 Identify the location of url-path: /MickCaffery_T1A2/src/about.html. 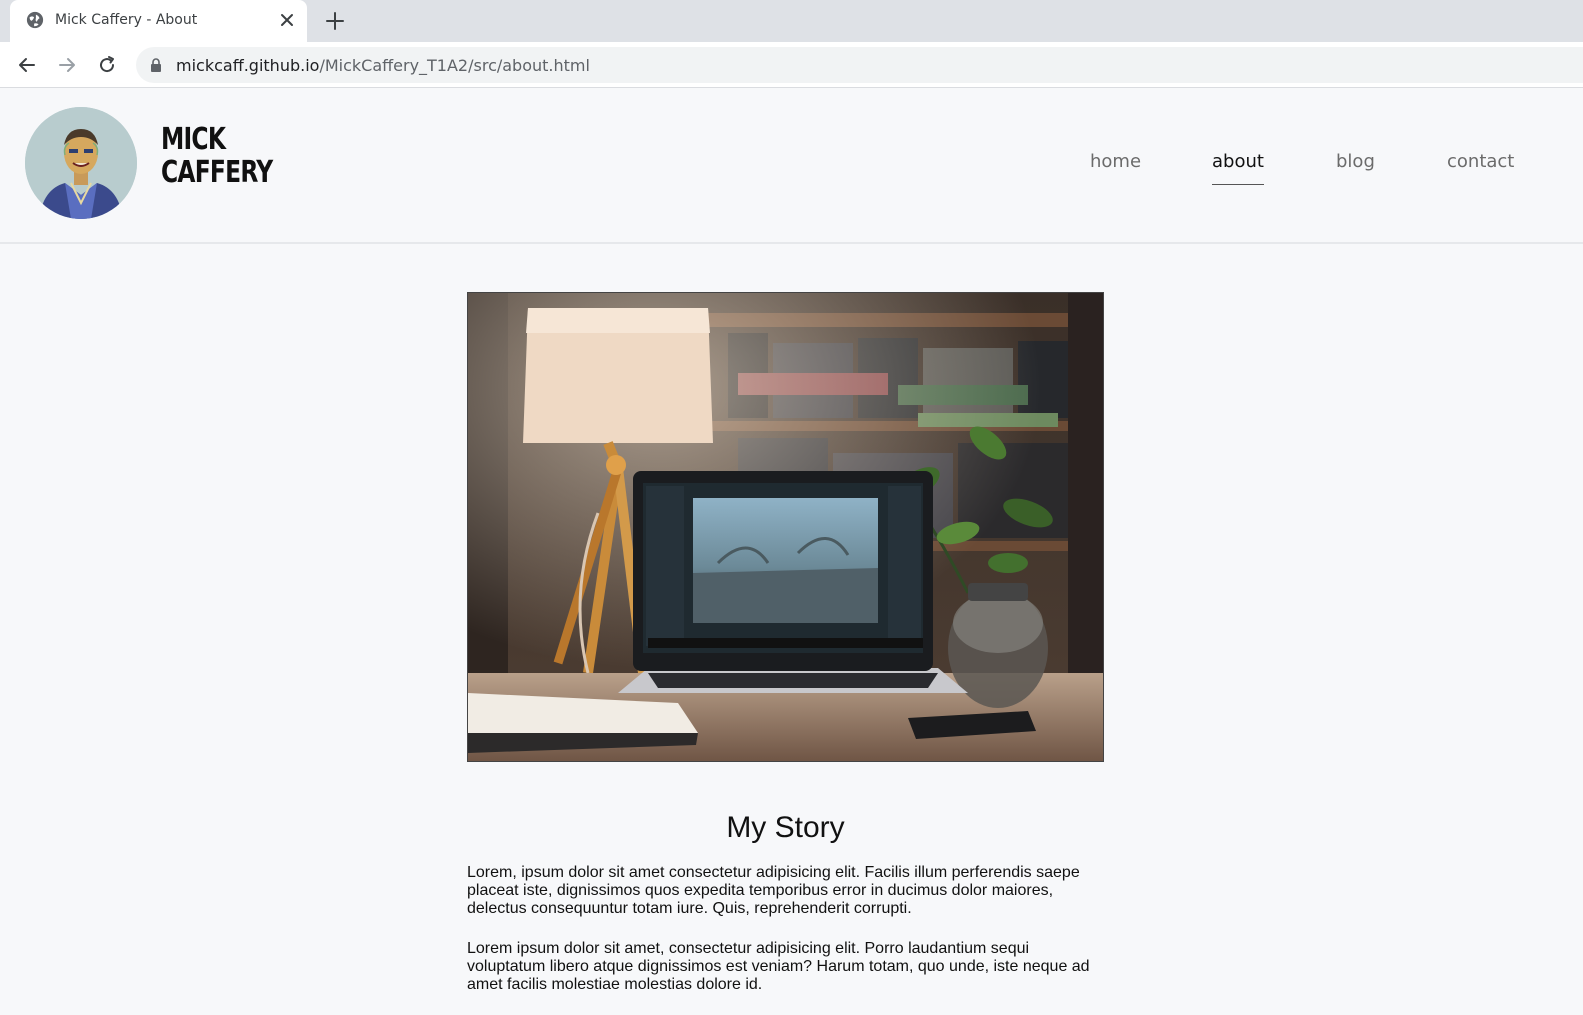
(454, 65).